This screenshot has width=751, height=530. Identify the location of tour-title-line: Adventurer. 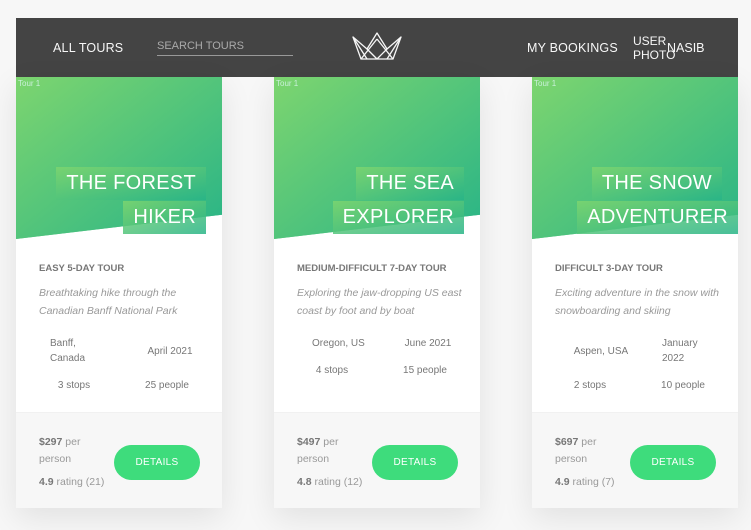
(657, 217).